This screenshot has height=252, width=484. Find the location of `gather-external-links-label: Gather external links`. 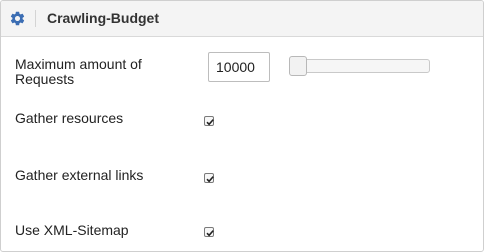

gather-external-links-label: Gather external links is located at coordinates (79, 175).